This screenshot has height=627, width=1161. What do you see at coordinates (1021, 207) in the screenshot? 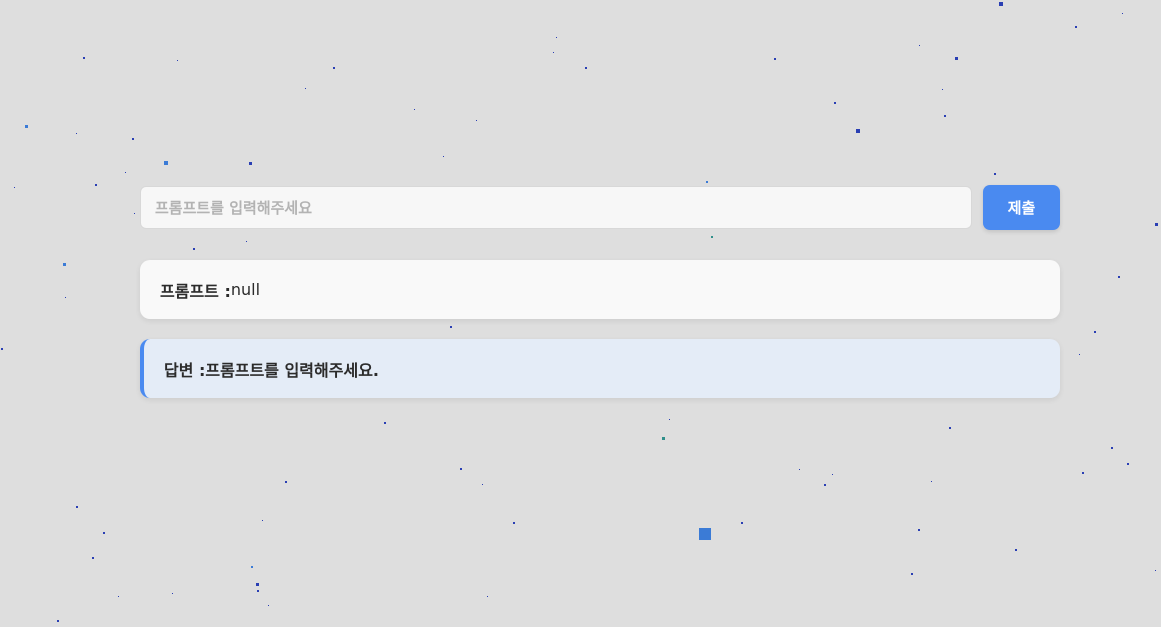
I see `submit-button: 제출` at bounding box center [1021, 207].